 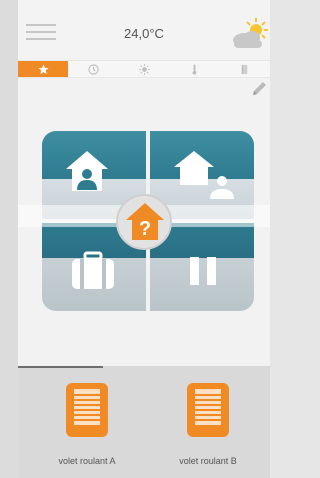 I want to click on tab-book, so click(x=245, y=69).